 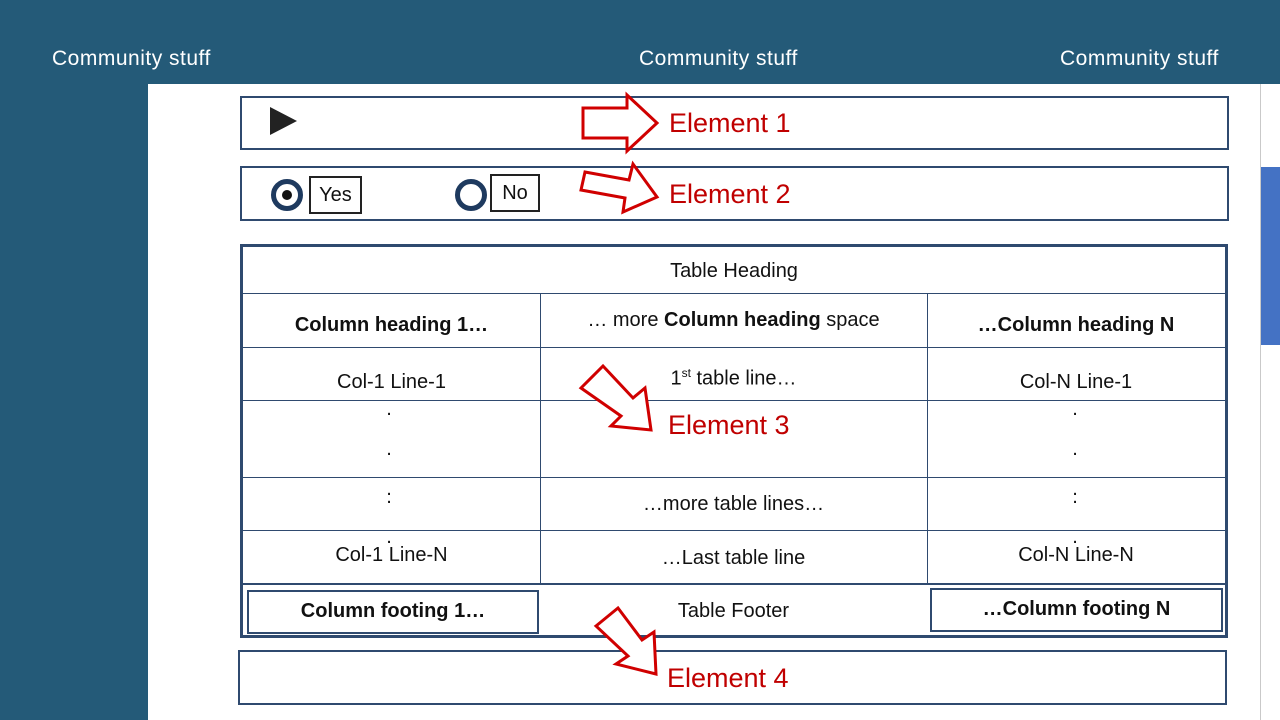 What do you see at coordinates (1075, 517) in the screenshot?
I see `ellipsis-dots-colN: ..` at bounding box center [1075, 517].